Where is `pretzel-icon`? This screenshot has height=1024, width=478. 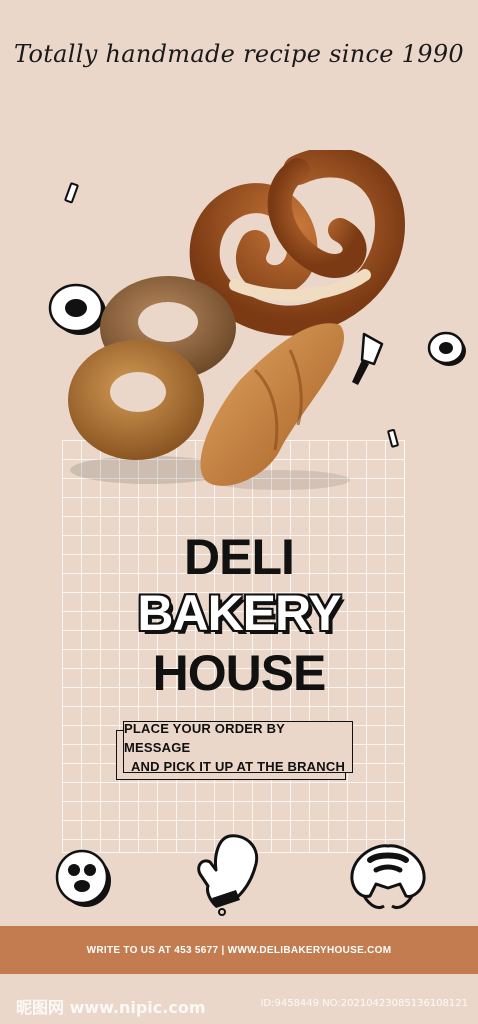
pretzel-icon is located at coordinates (83, 878).